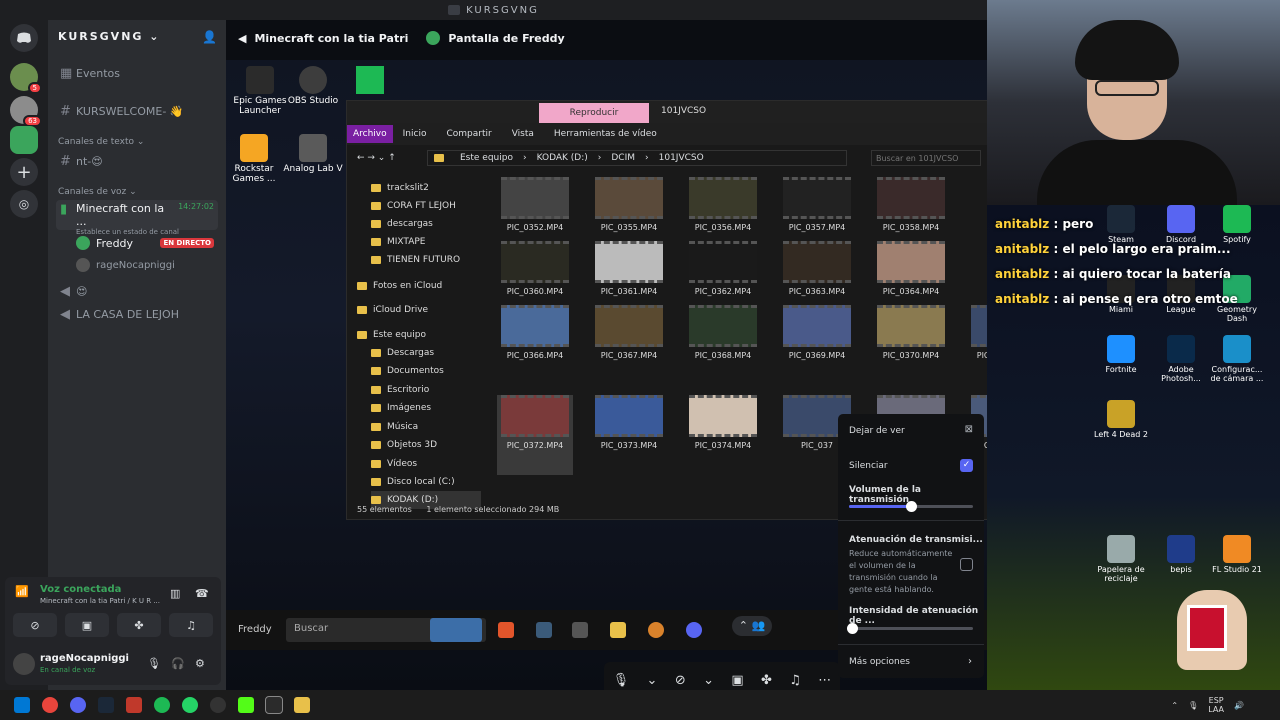 This screenshot has width=1280, height=720. Describe the element at coordinates (523, 134) in the screenshot. I see `tab-vista: Vista` at that location.